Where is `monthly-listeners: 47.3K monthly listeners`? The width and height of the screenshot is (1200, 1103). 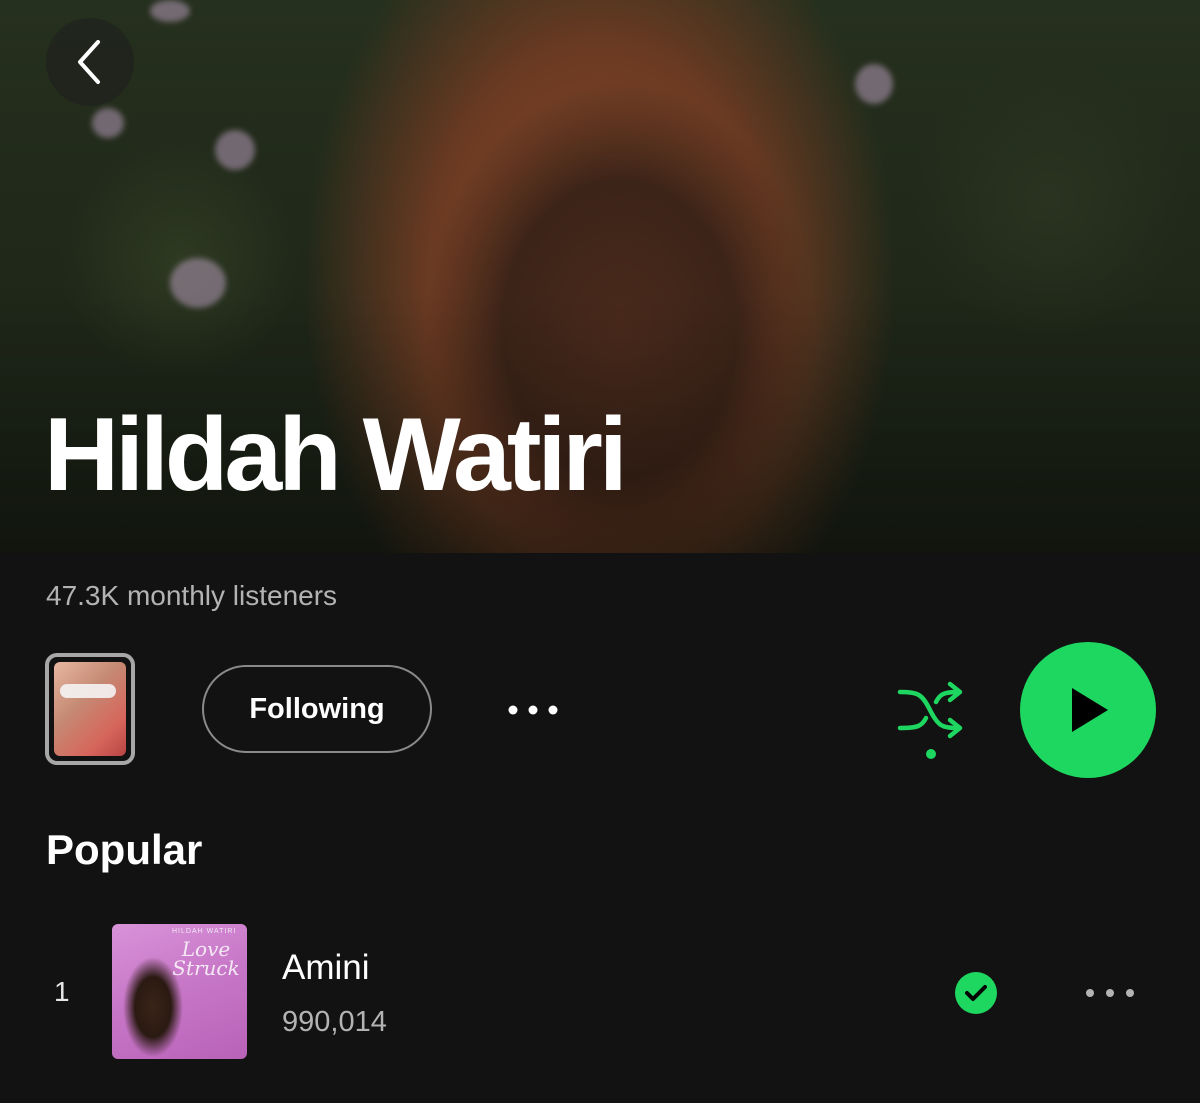 monthly-listeners: 47.3K monthly listeners is located at coordinates (192, 595).